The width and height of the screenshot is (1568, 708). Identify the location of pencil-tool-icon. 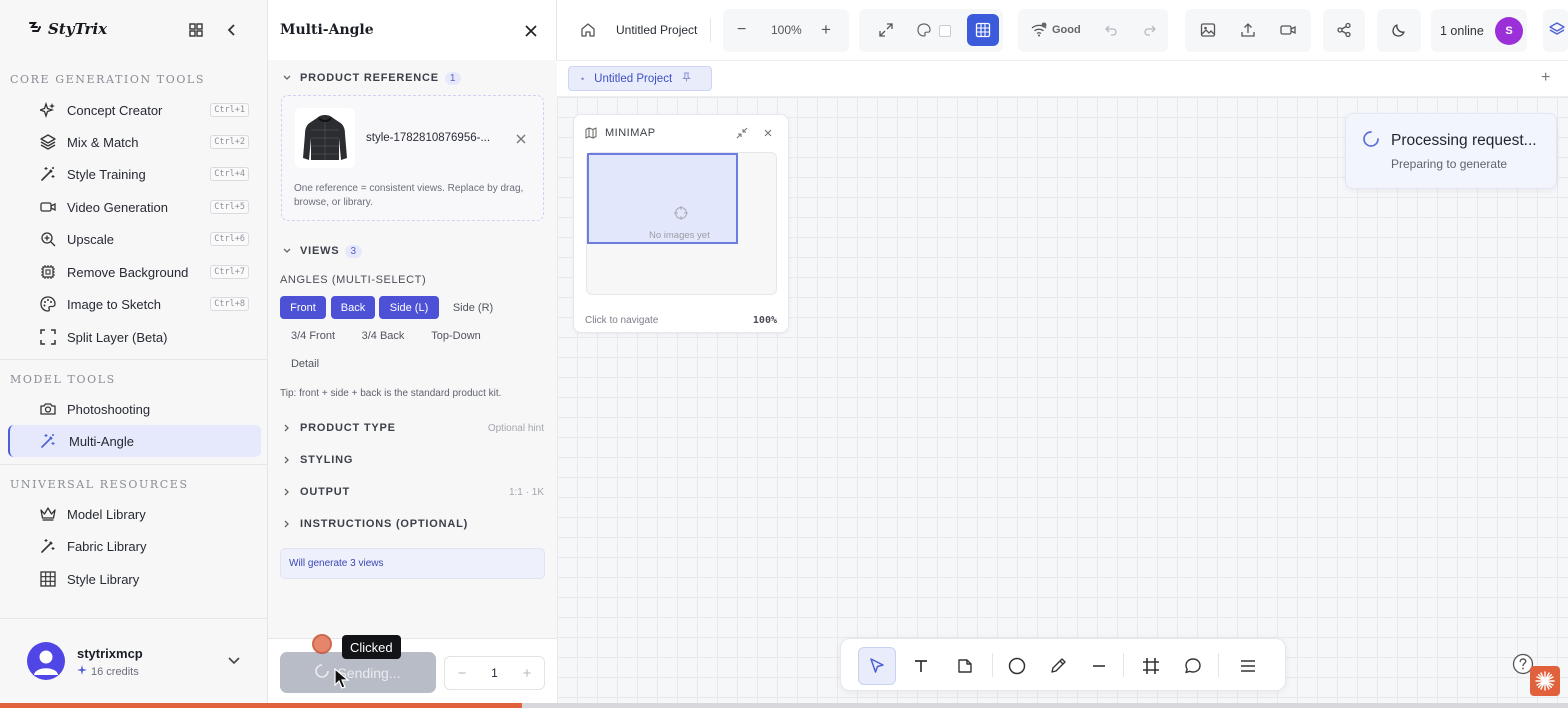
(1058, 666).